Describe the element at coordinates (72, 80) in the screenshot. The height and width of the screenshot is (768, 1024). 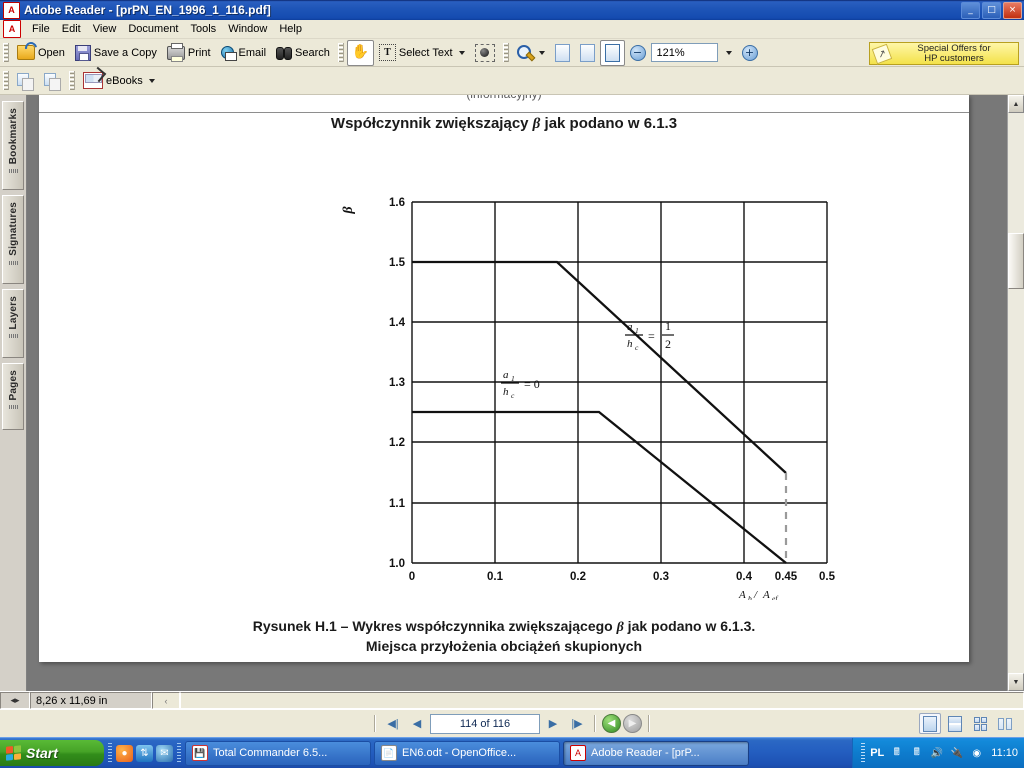
I see `ebooks-toolbar-grip` at that location.